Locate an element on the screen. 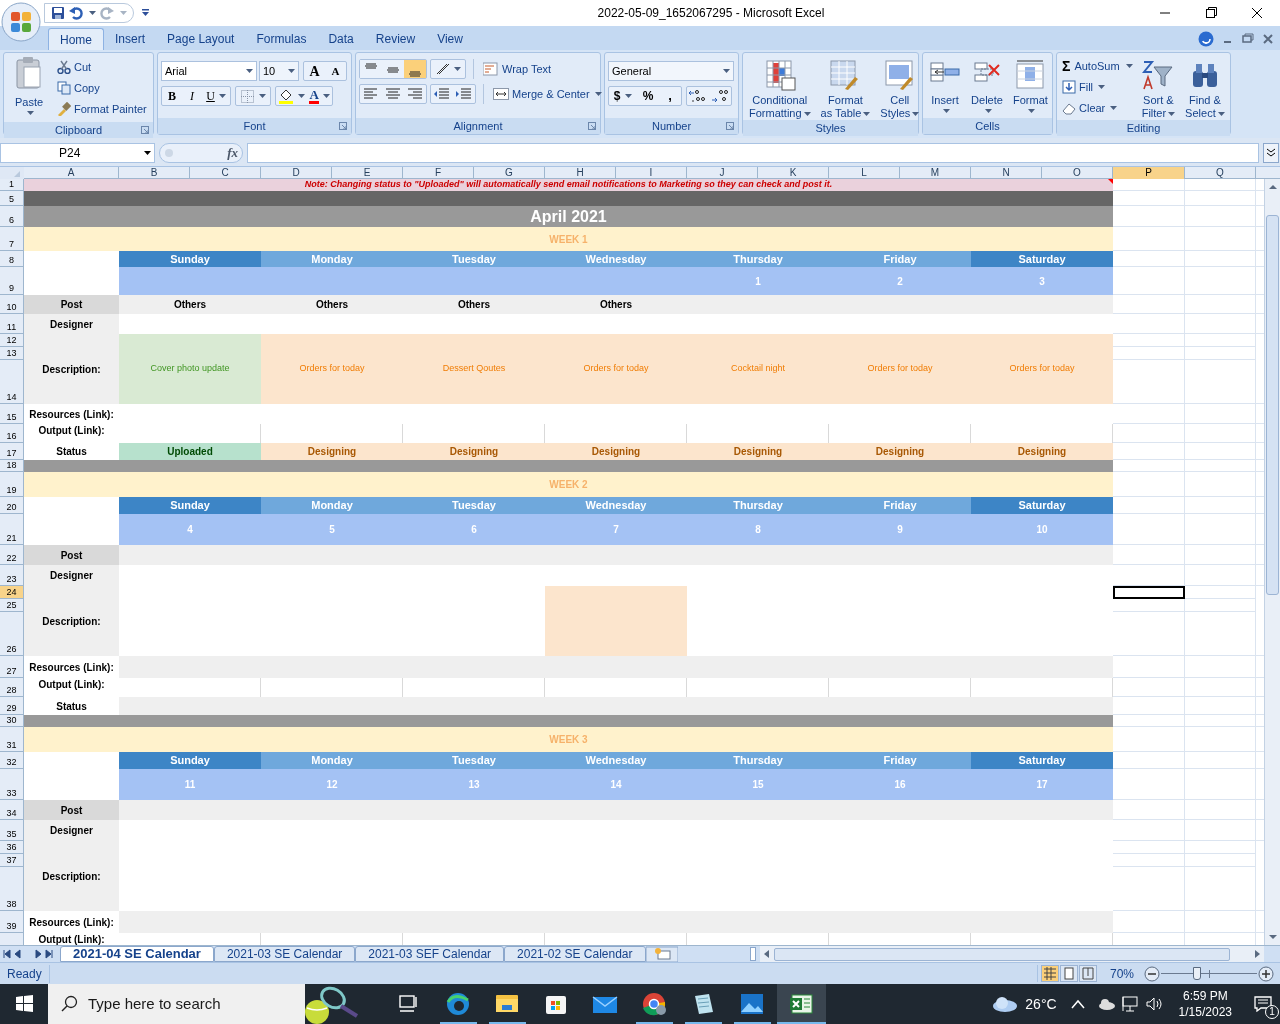  row-header: 21 is located at coordinates (12, 529).